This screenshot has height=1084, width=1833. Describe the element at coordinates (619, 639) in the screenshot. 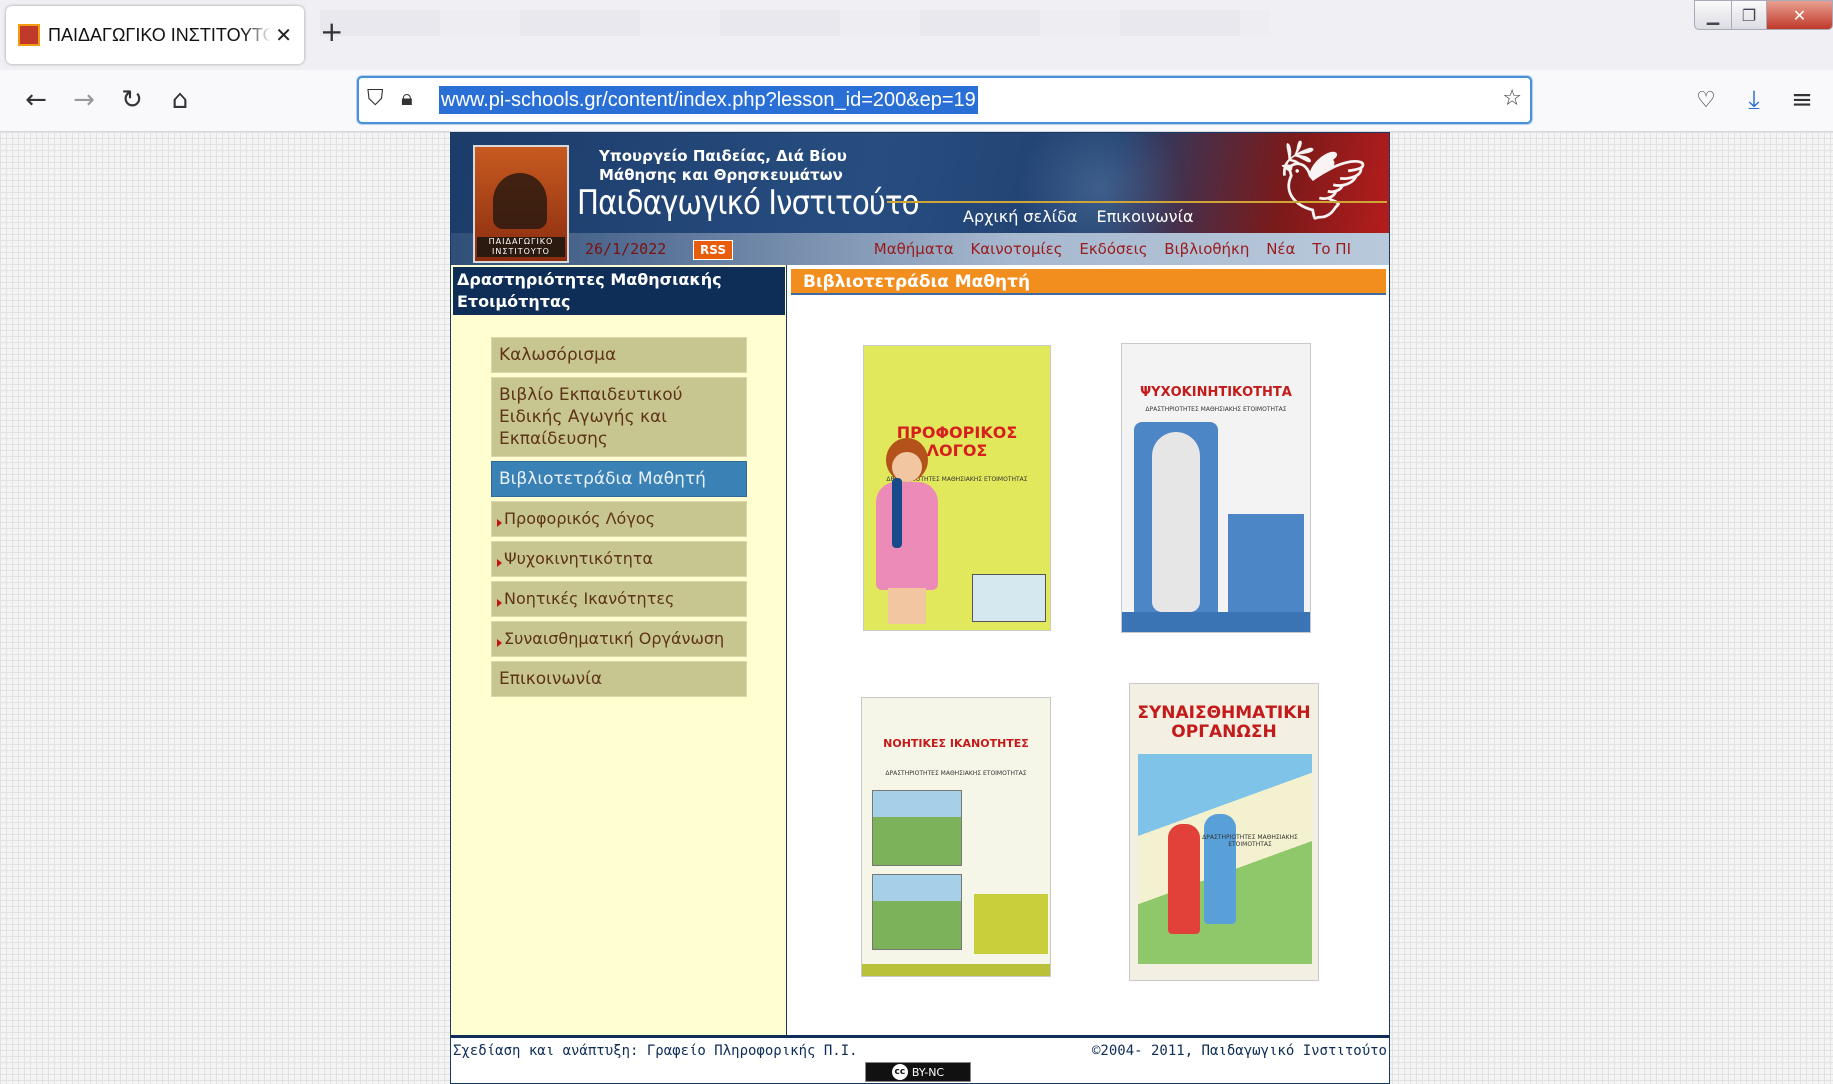

I see `sidebar-item-emotional: Συναισθηματική Οργάνωση` at that location.